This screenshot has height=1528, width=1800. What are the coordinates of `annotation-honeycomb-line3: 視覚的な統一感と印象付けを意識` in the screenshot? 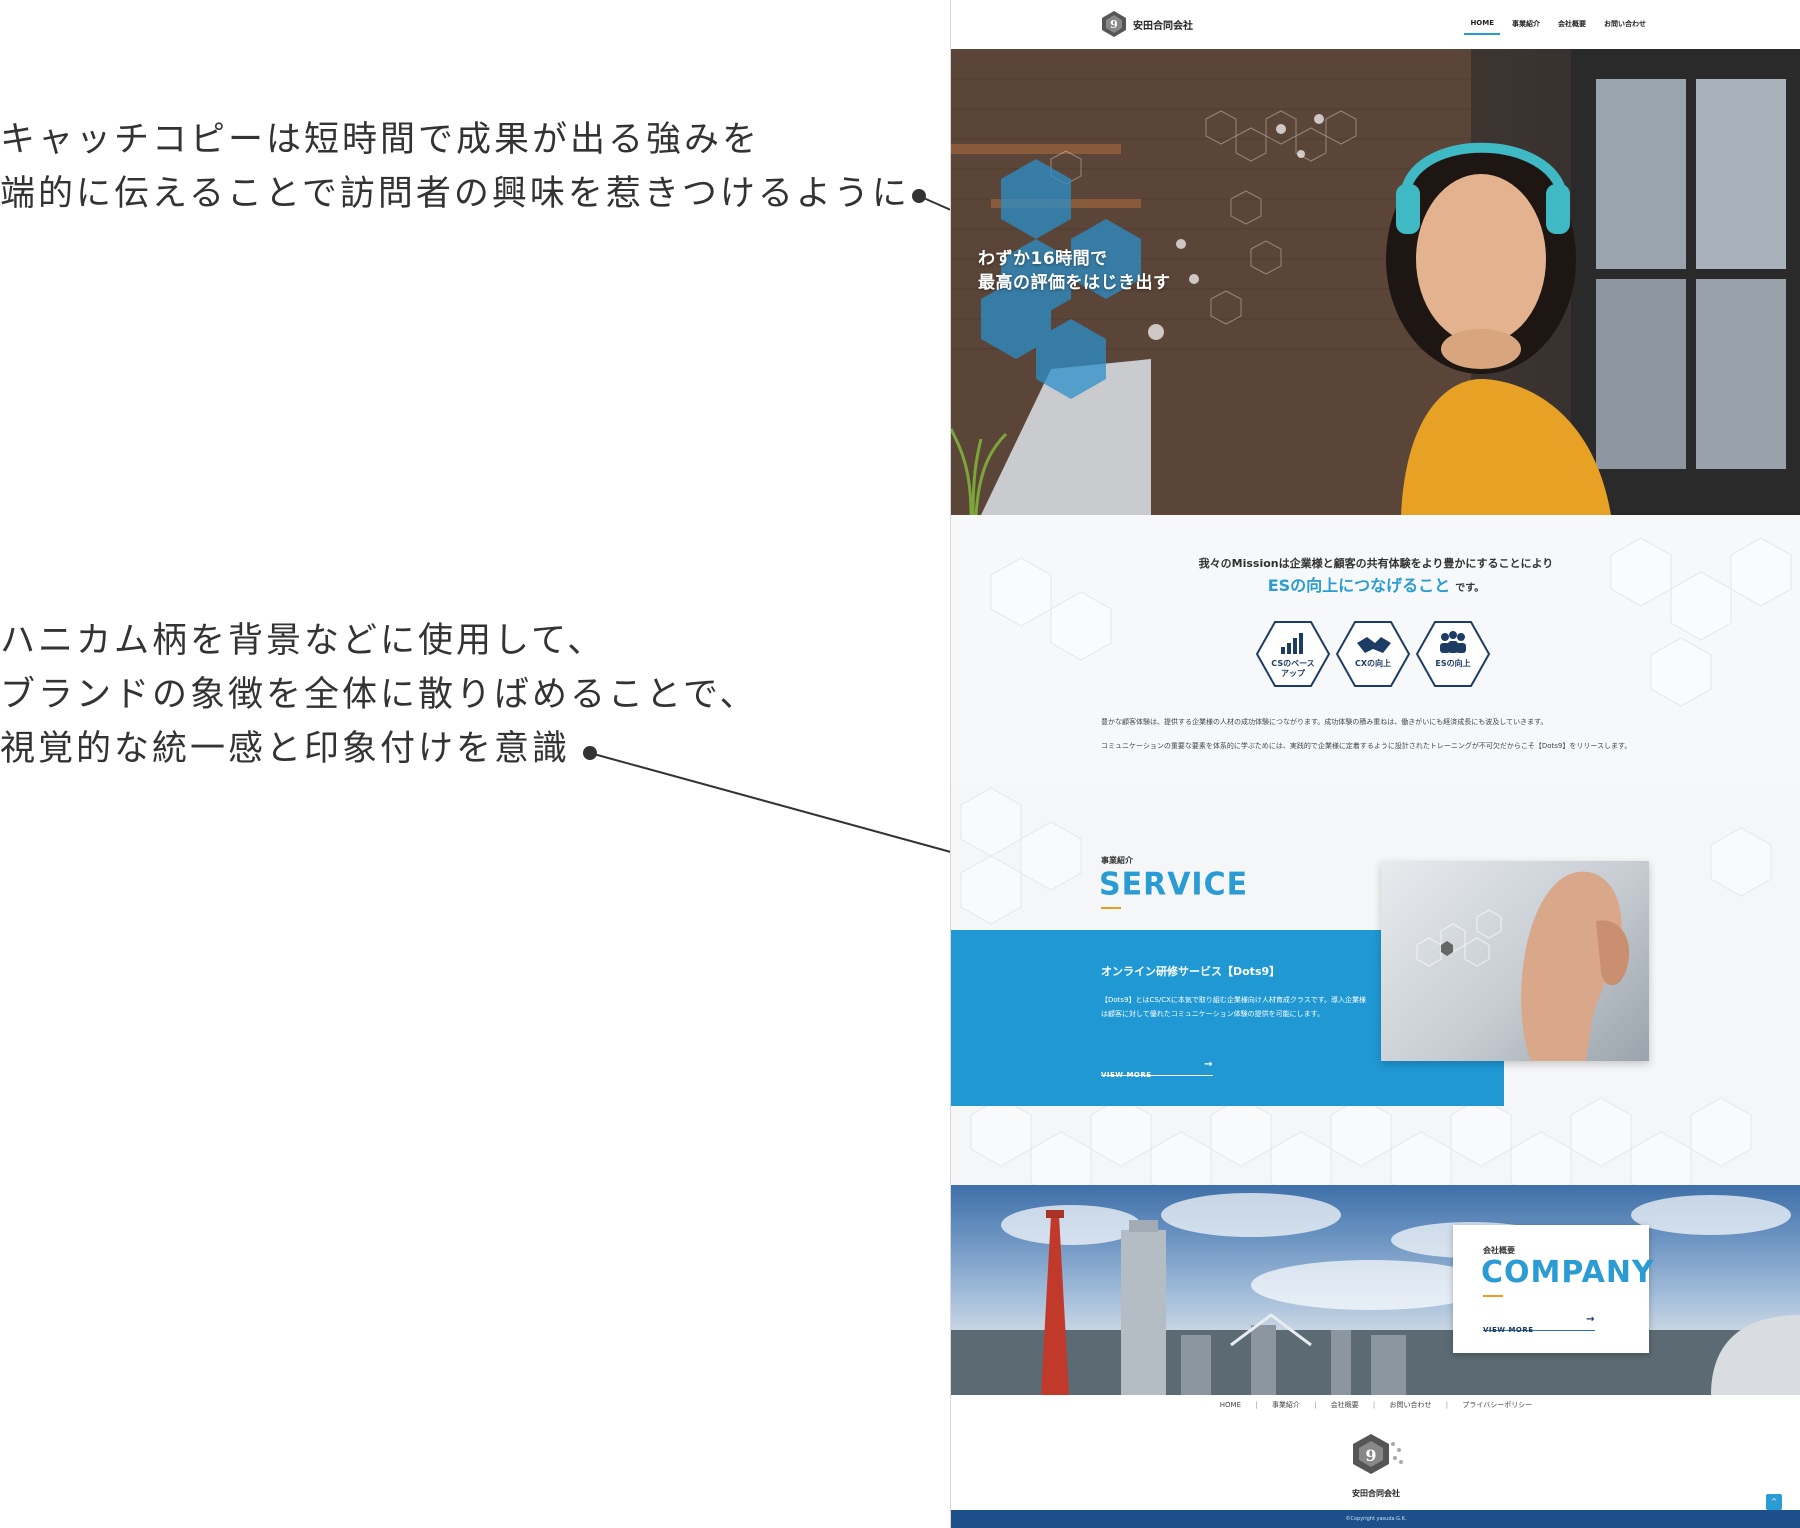 It's located at (285, 749).